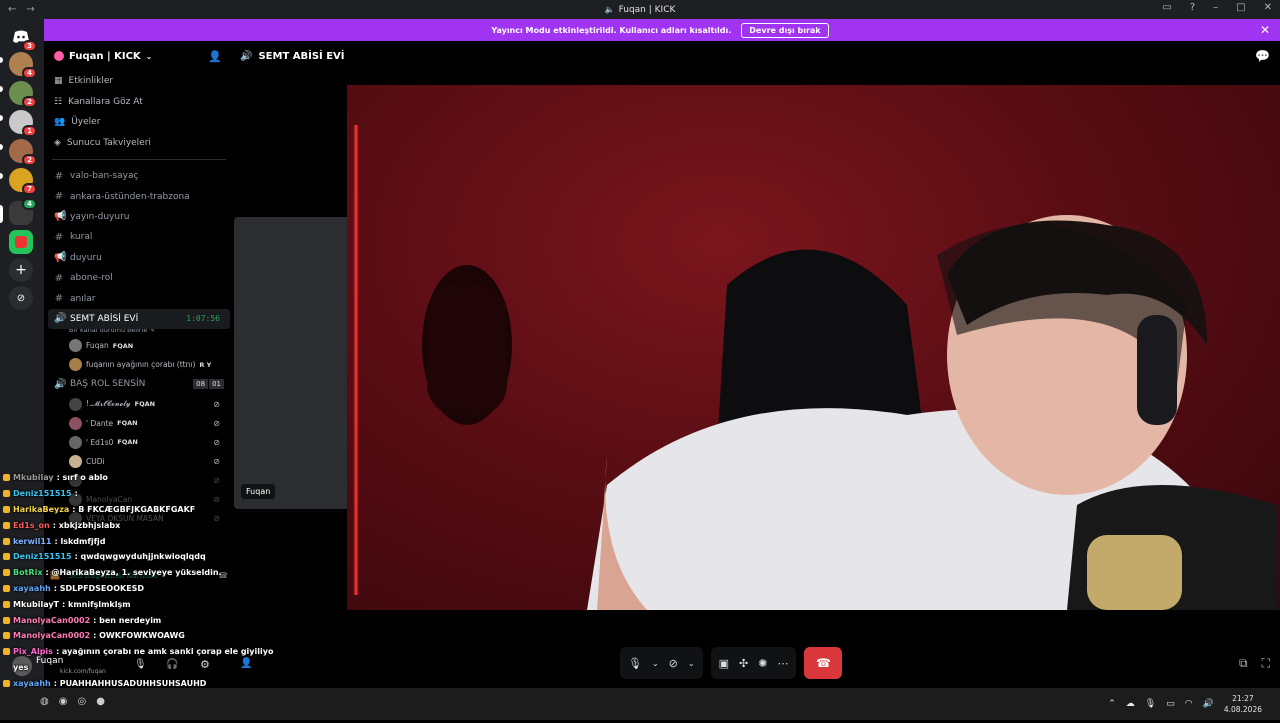 The height and width of the screenshot is (723, 1280). What do you see at coordinates (139, 237) in the screenshot?
I see `channel-item: # kural` at bounding box center [139, 237].